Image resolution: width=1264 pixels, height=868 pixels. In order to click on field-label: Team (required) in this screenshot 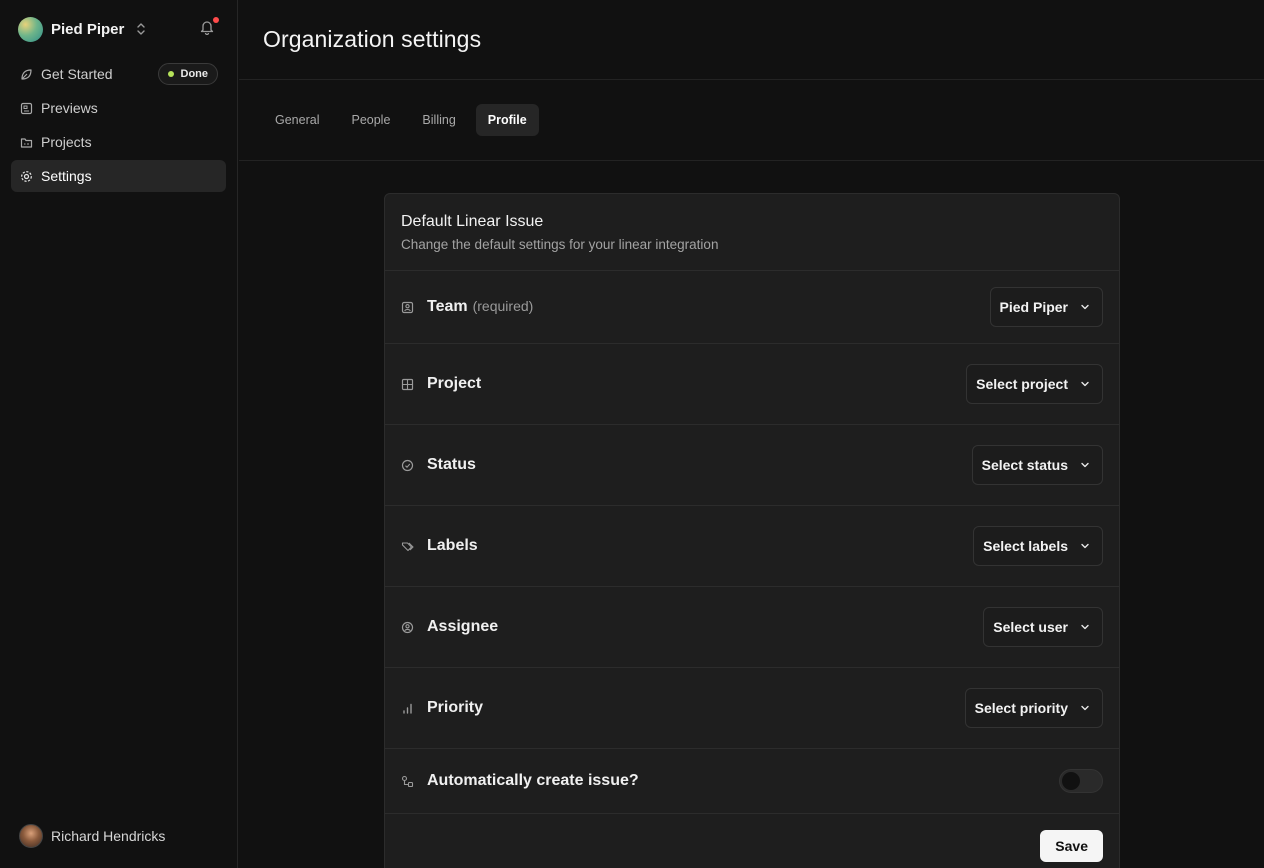, I will do `click(480, 307)`.